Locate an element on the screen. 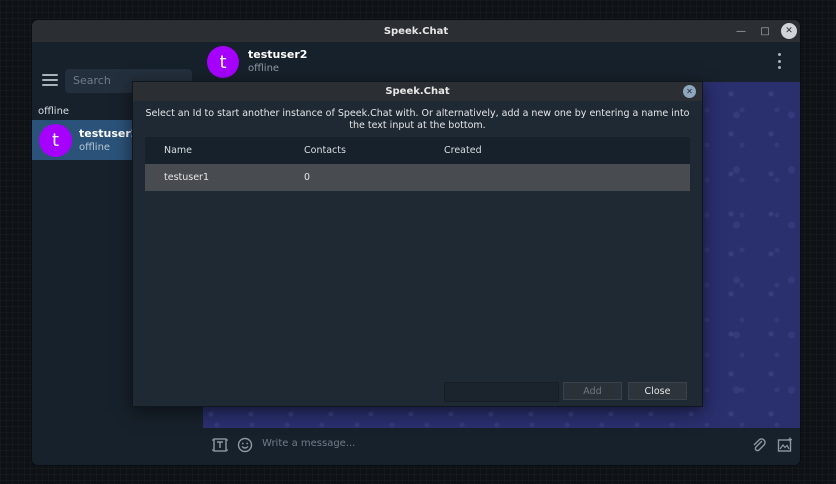  column-header-name: Name is located at coordinates (178, 150).